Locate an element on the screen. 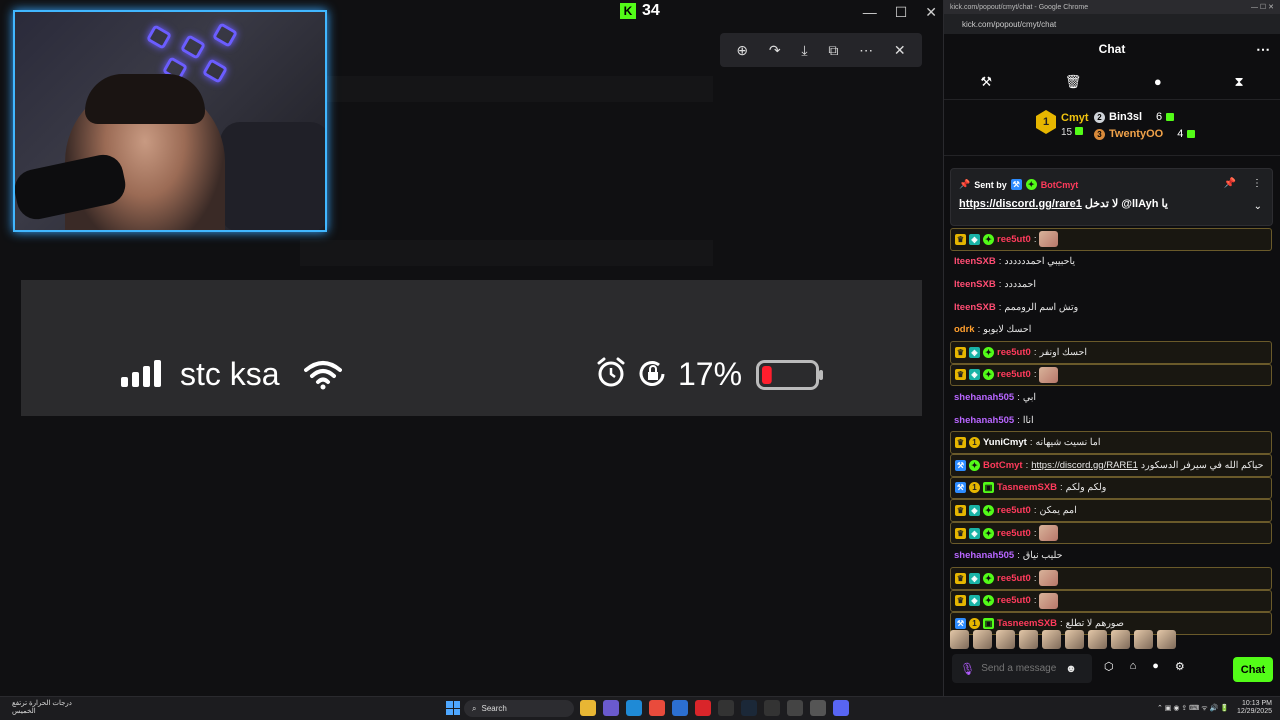 This screenshot has height=720, width=1280. chat-message: shehanah505: اناا is located at coordinates (1111, 420).